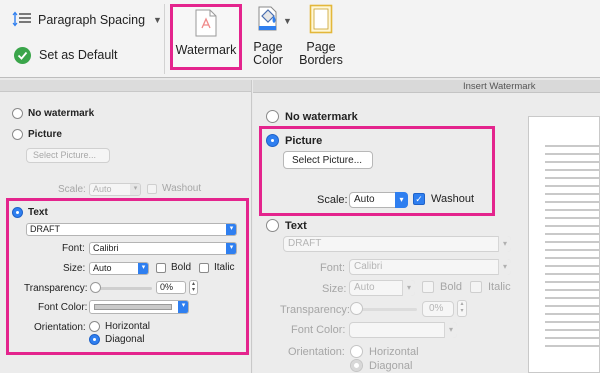 The width and height of the screenshot is (600, 373). I want to click on dialog-title: Insert Watermark, so click(499, 86).